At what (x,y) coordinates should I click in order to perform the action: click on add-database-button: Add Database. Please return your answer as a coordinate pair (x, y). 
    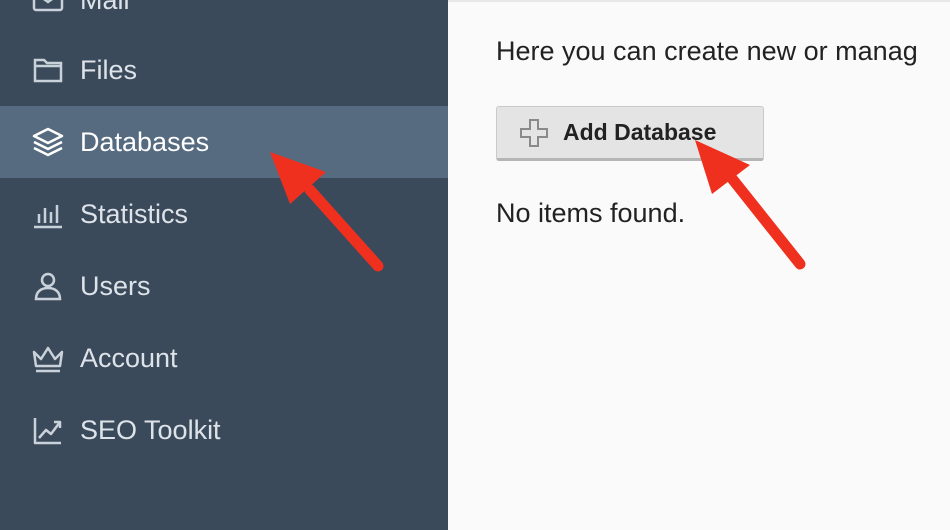
    Looking at the image, I should click on (630, 133).